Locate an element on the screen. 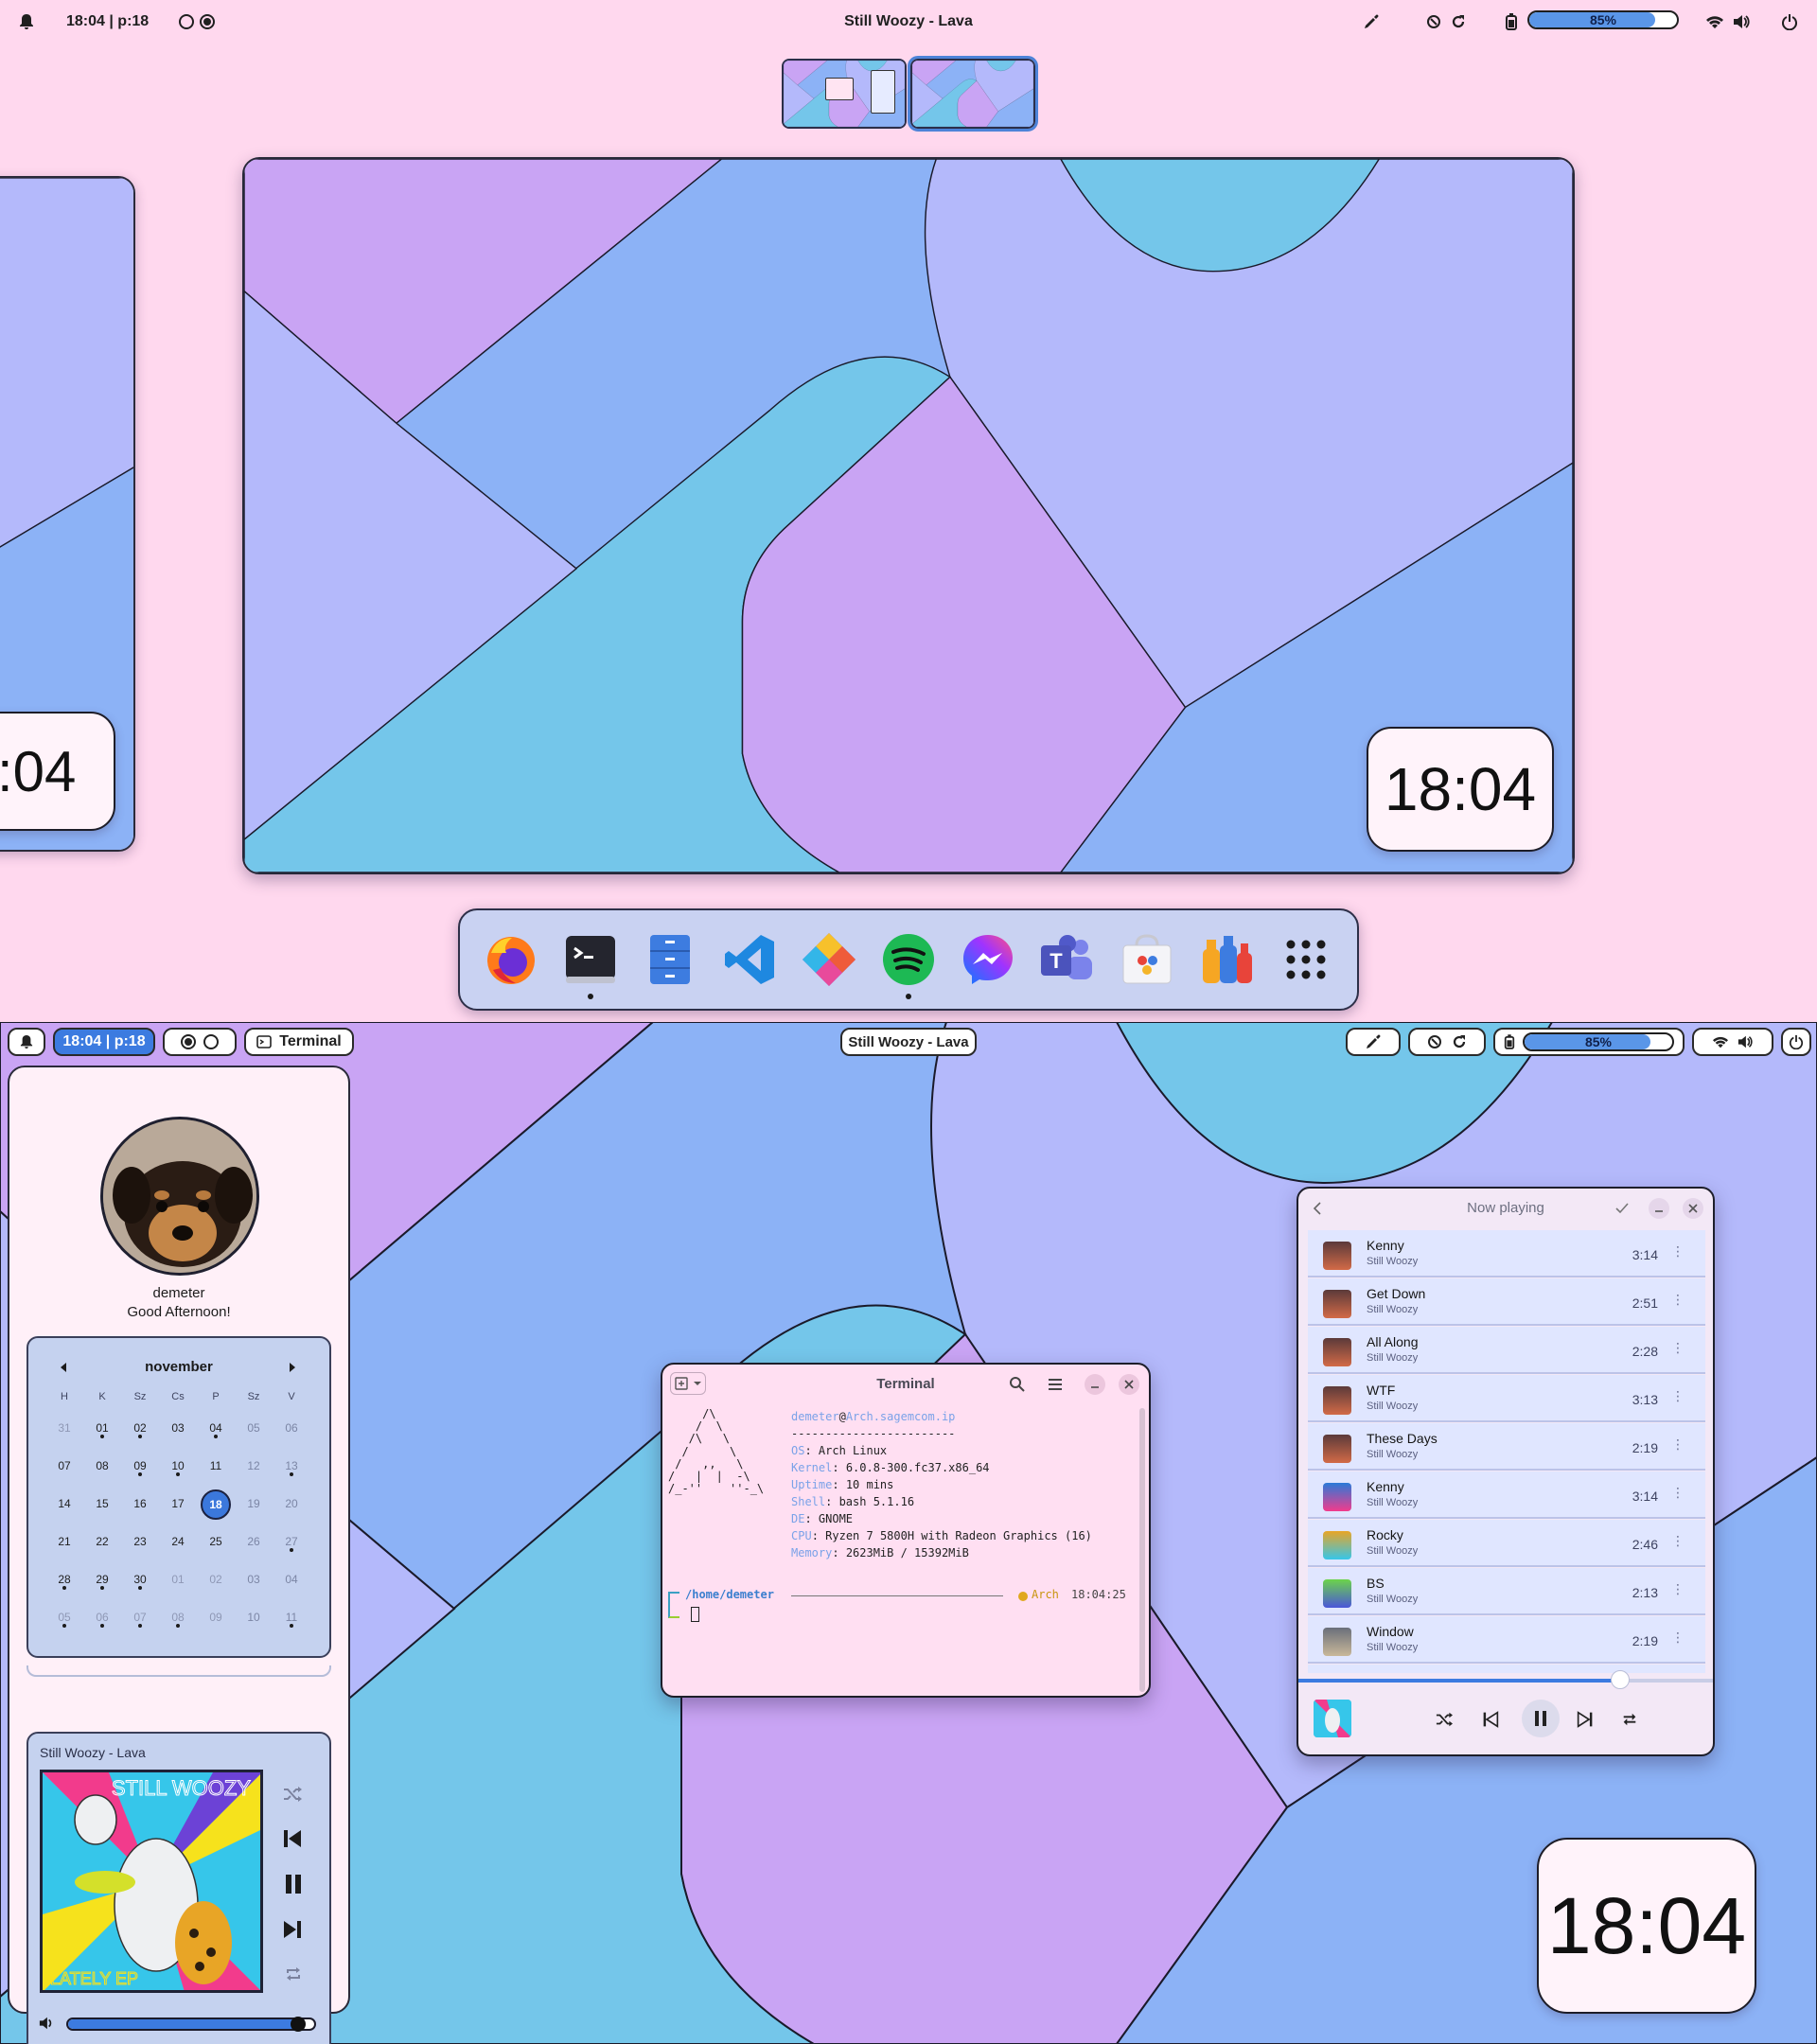  next-month-button is located at coordinates (293, 1369).